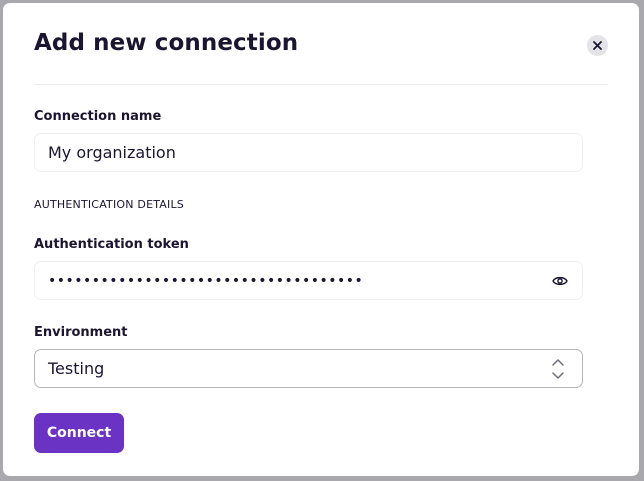 This screenshot has height=481, width=644. Describe the element at coordinates (308, 368) in the screenshot. I see `environment-select: Testing` at that location.